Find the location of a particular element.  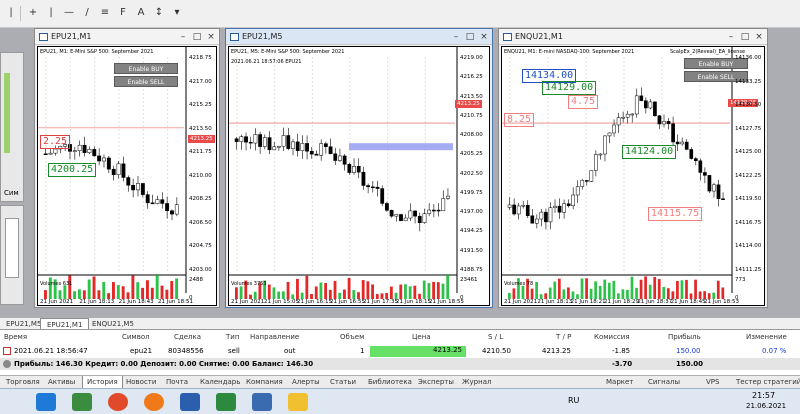

col-header: Комиссия is located at coordinates (612, 337).